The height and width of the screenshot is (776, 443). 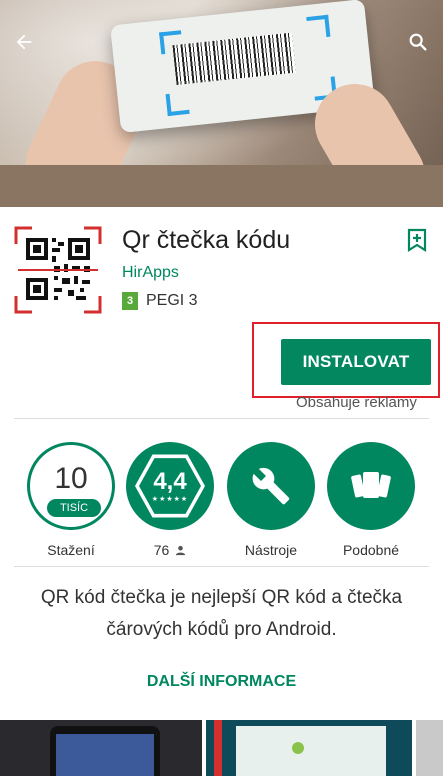 What do you see at coordinates (71, 550) in the screenshot?
I see `downloads-label: Stažení` at bounding box center [71, 550].